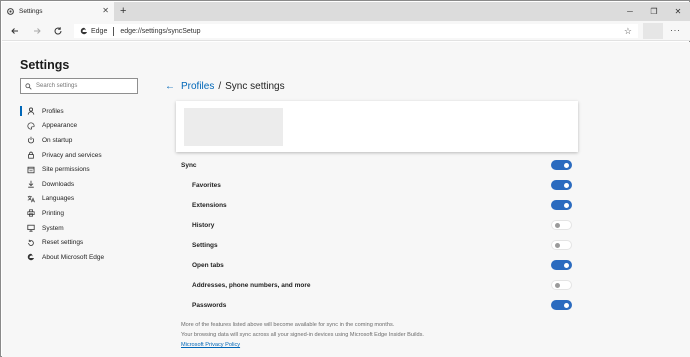  What do you see at coordinates (31, 243) in the screenshot?
I see `reset-icon` at bounding box center [31, 243].